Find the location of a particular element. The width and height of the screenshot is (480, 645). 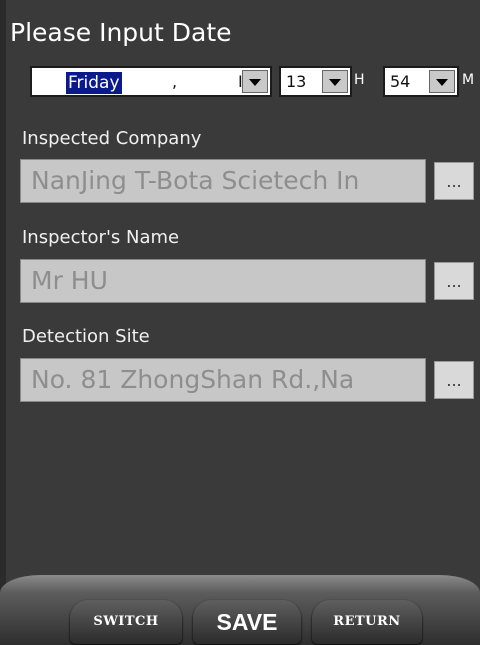

return-button: RETURN is located at coordinates (367, 622).